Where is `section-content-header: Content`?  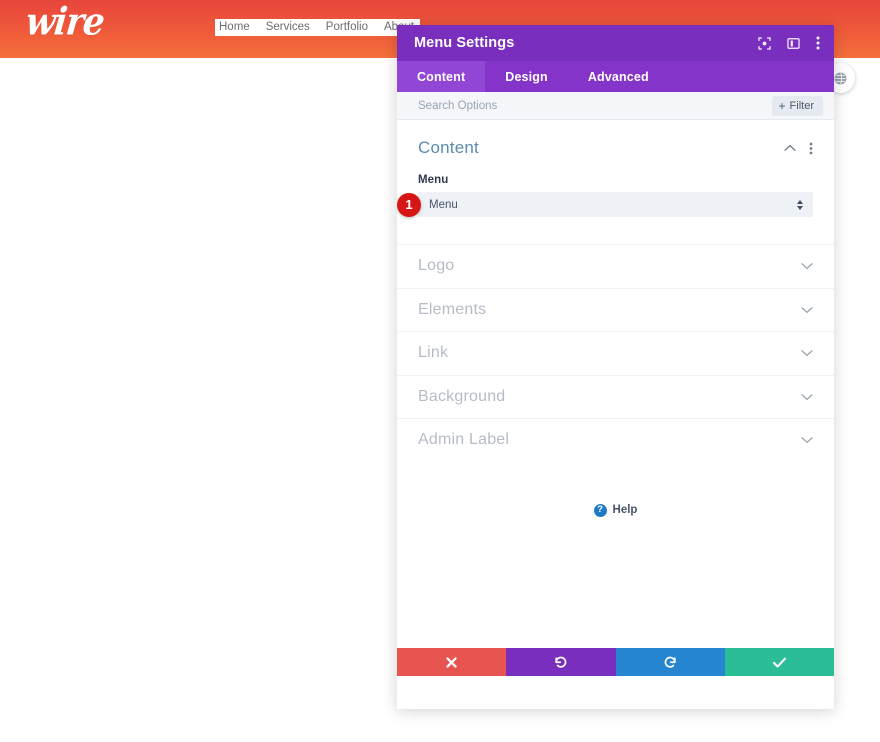 section-content-header: Content is located at coordinates (615, 148).